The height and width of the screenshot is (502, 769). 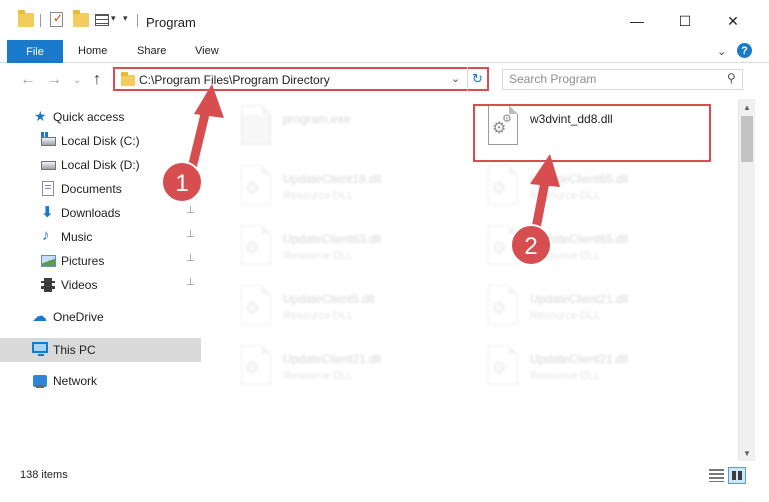 What do you see at coordinates (77, 80) in the screenshot?
I see `recent-locations-button: ⌄` at bounding box center [77, 80].